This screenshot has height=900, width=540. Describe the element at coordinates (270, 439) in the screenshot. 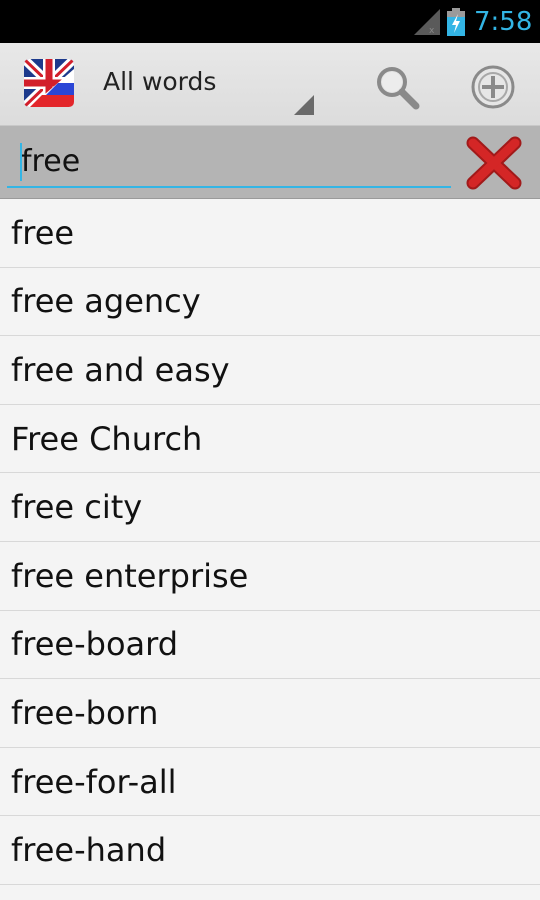

I see `list-item: Free Church` at that location.